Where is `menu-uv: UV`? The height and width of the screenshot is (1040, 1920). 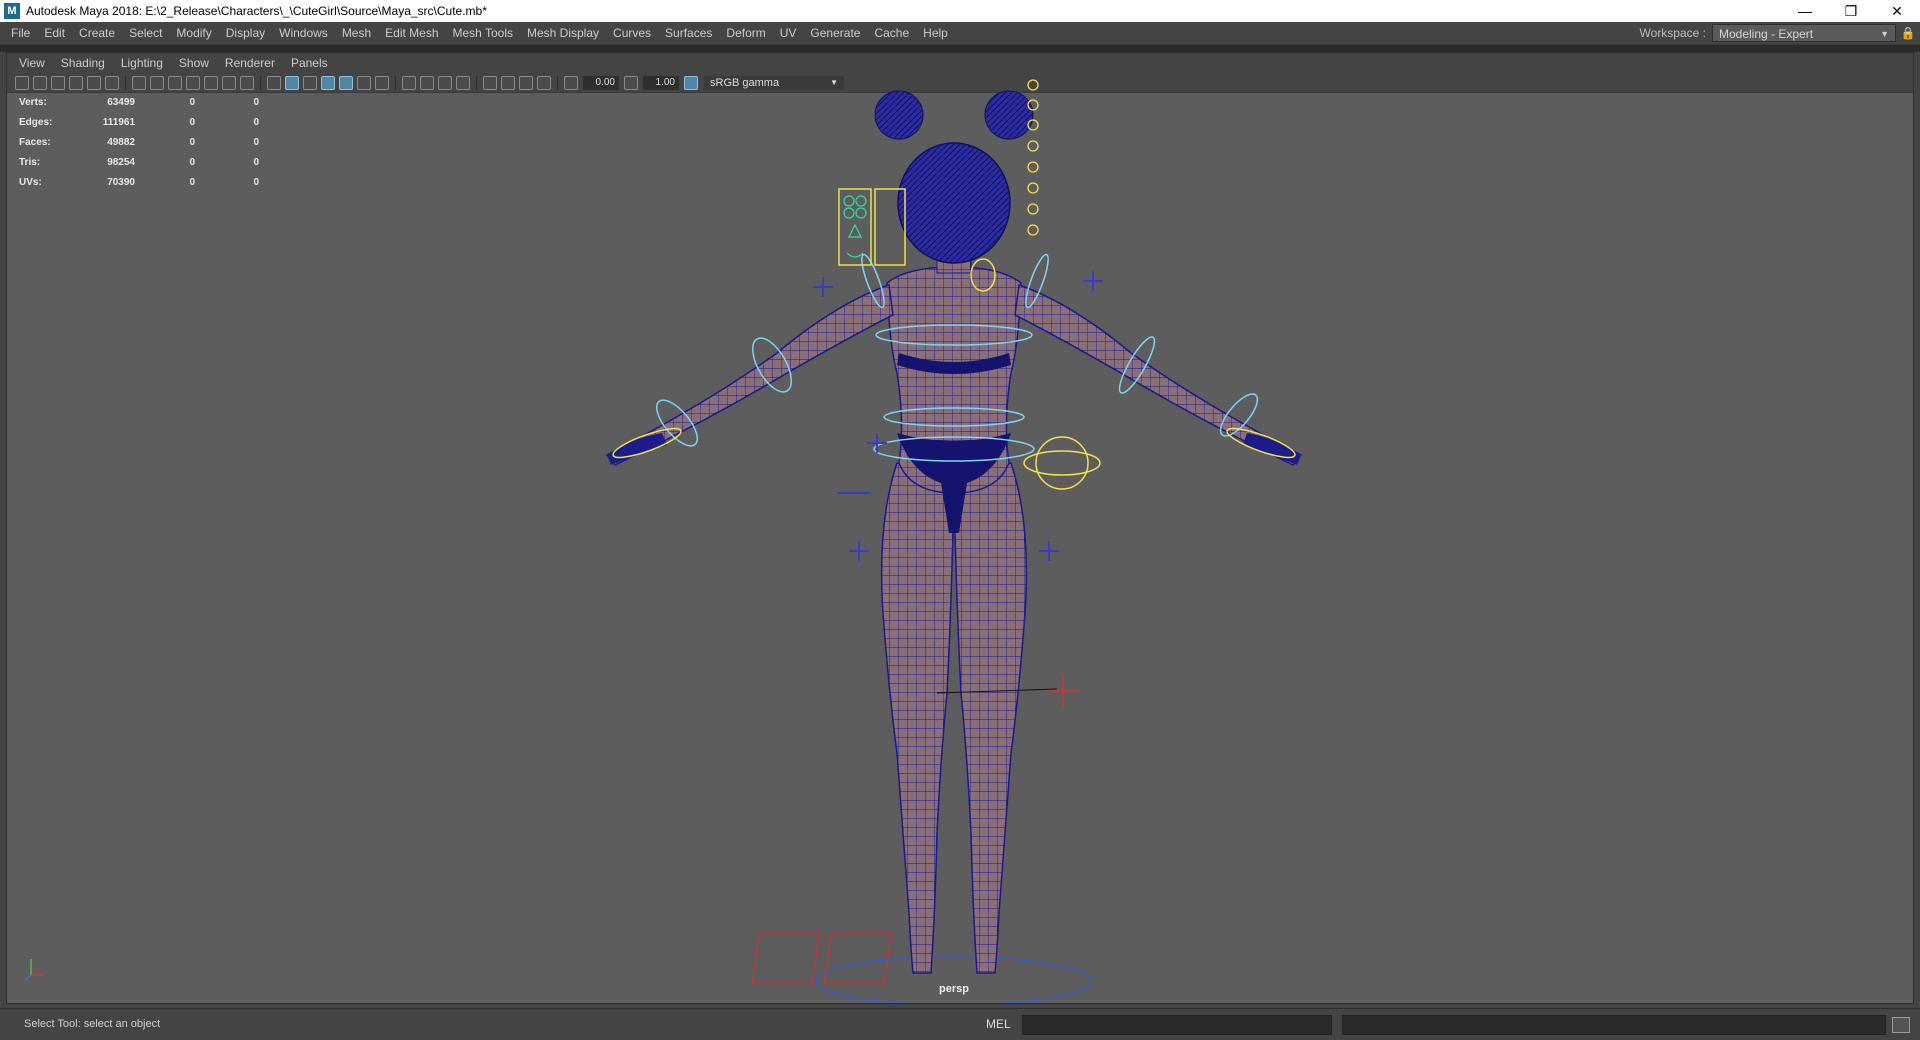 menu-uv: UV is located at coordinates (788, 33).